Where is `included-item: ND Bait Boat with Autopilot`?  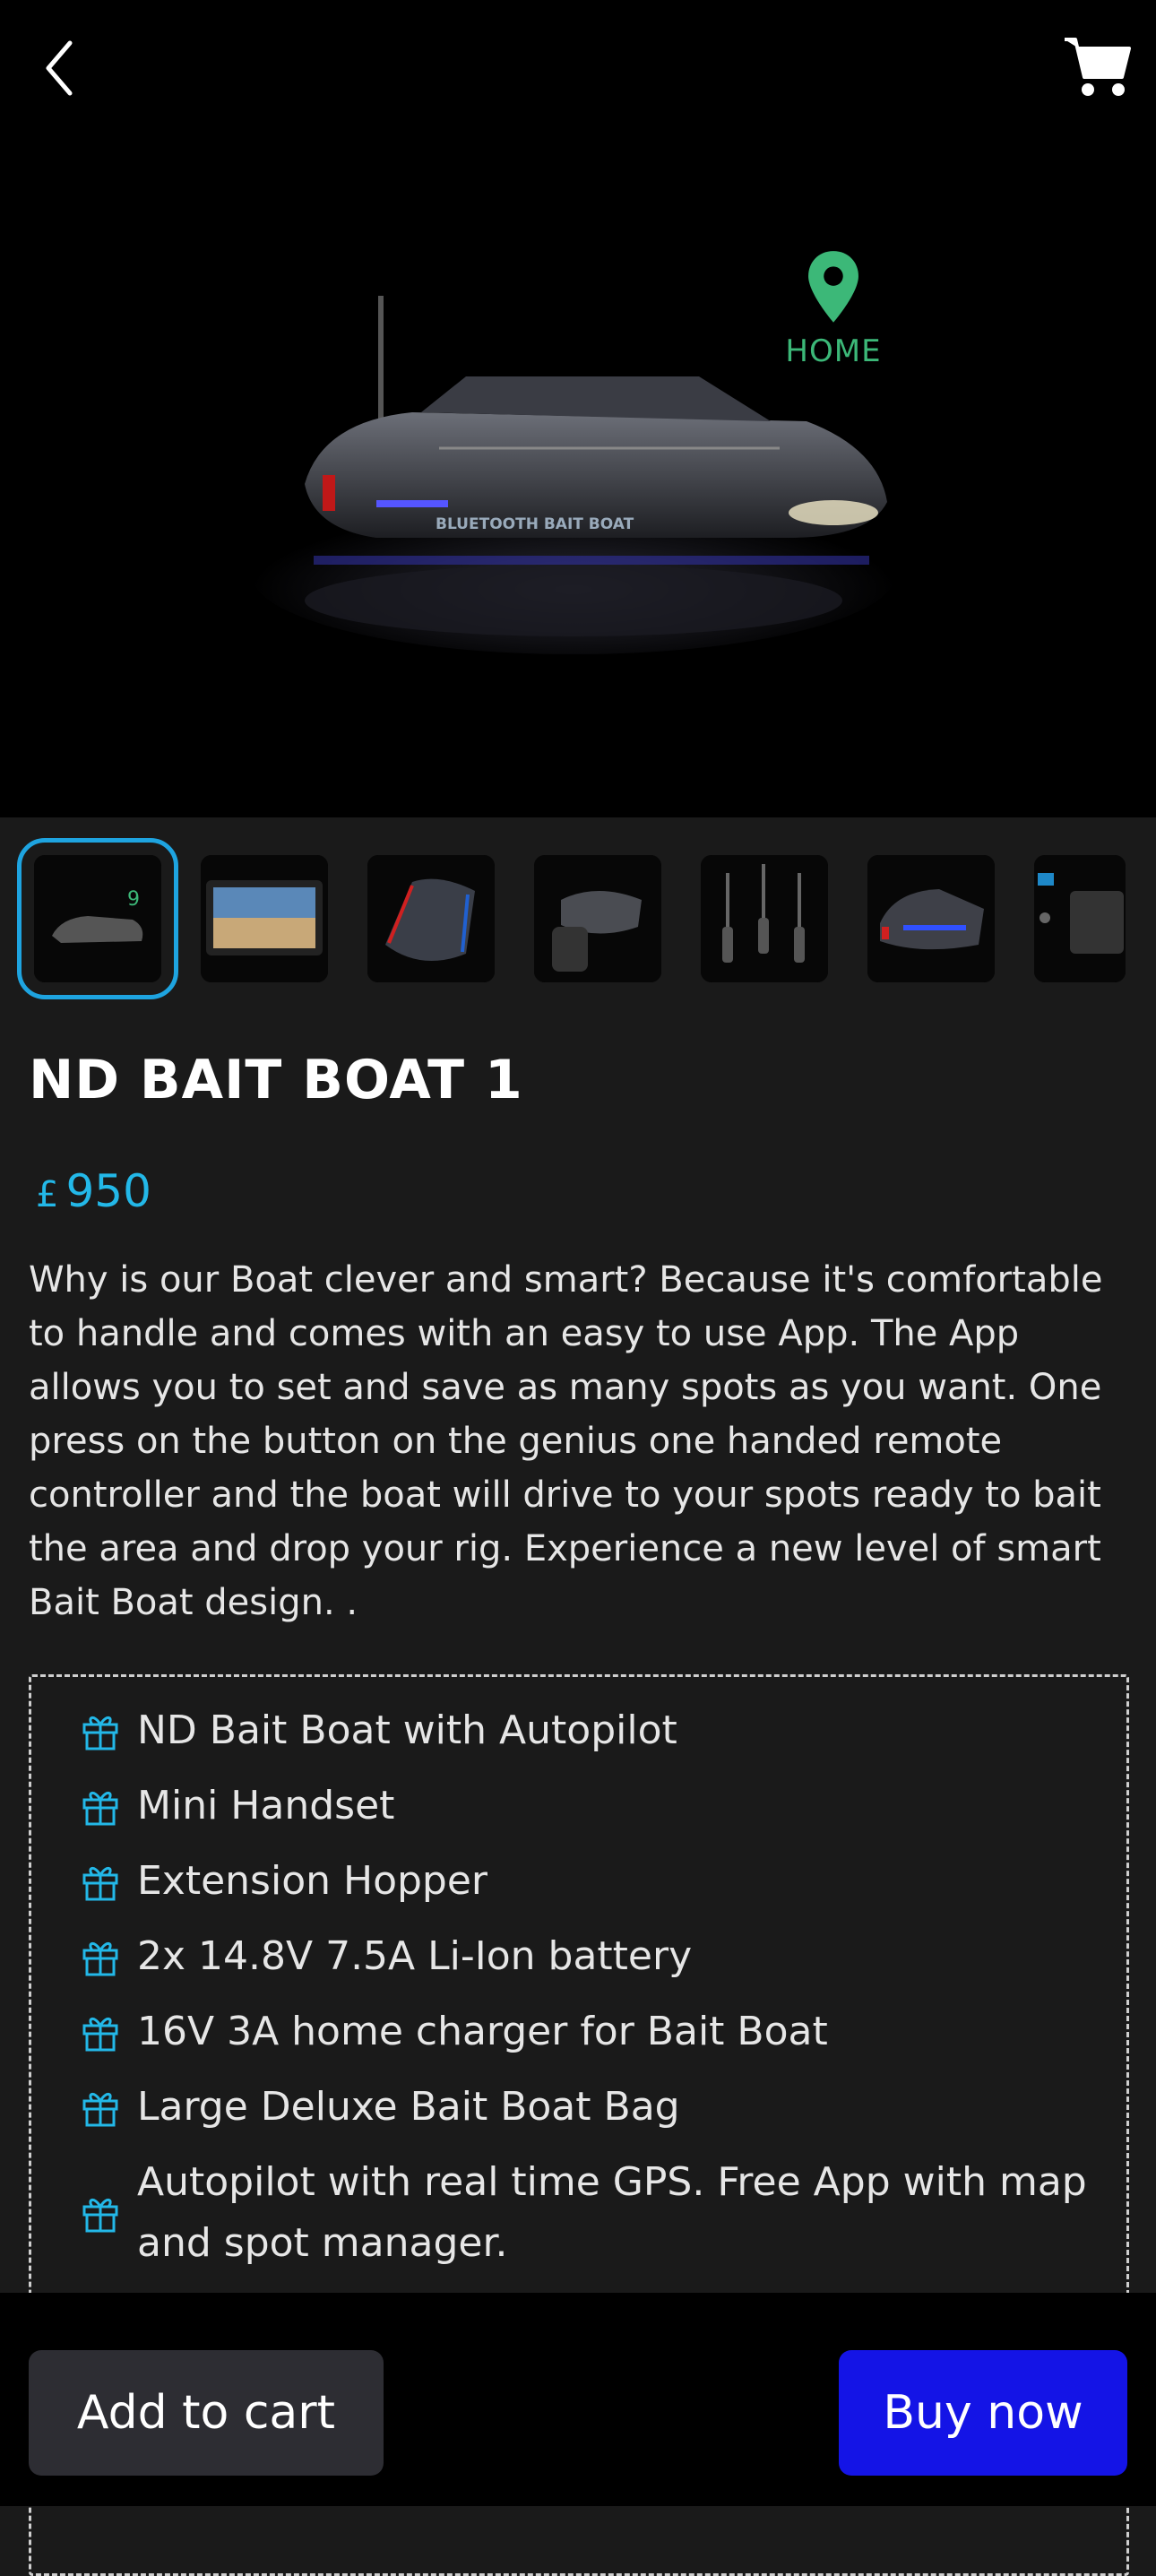 included-item: ND Bait Boat with Autopilot is located at coordinates (591, 1730).